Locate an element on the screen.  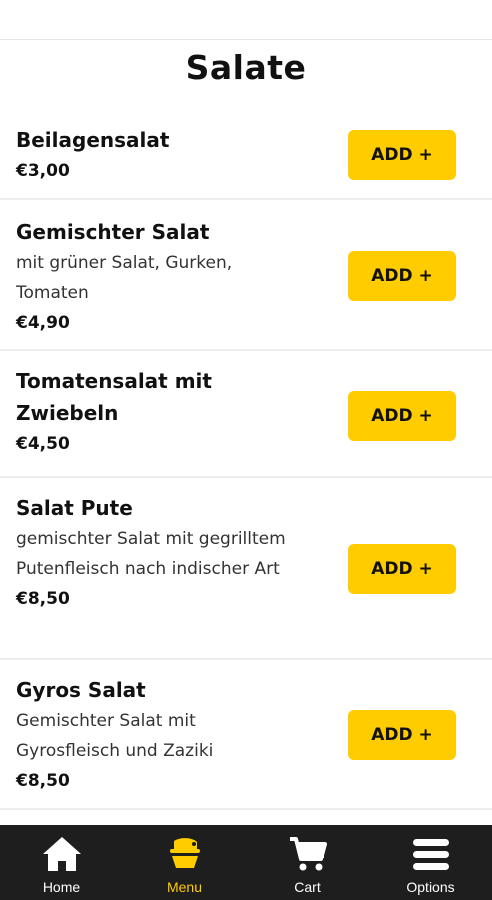
home-icon is located at coordinates (61, 854).